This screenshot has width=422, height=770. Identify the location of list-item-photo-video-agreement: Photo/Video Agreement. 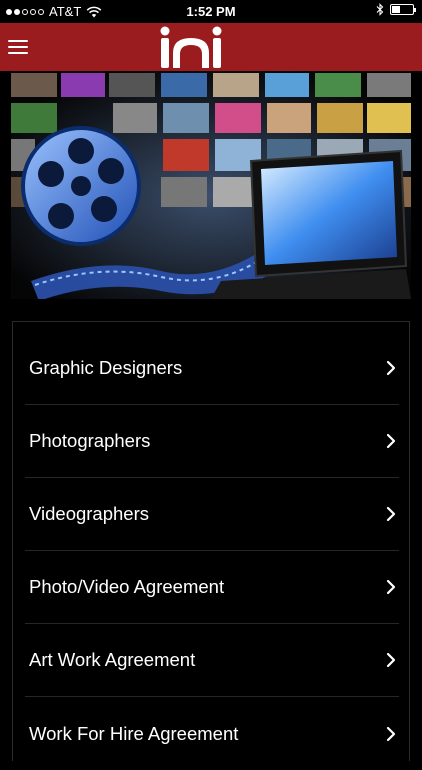
(212, 587).